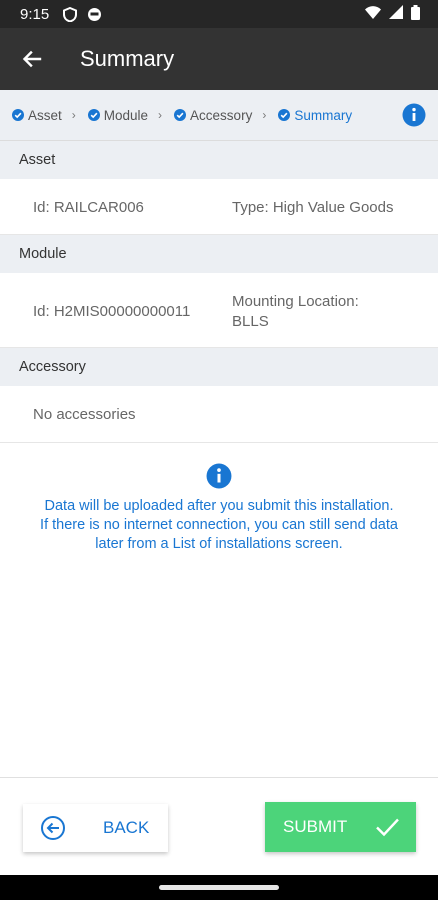  What do you see at coordinates (70, 14) in the screenshot?
I see `shield-icon` at bounding box center [70, 14].